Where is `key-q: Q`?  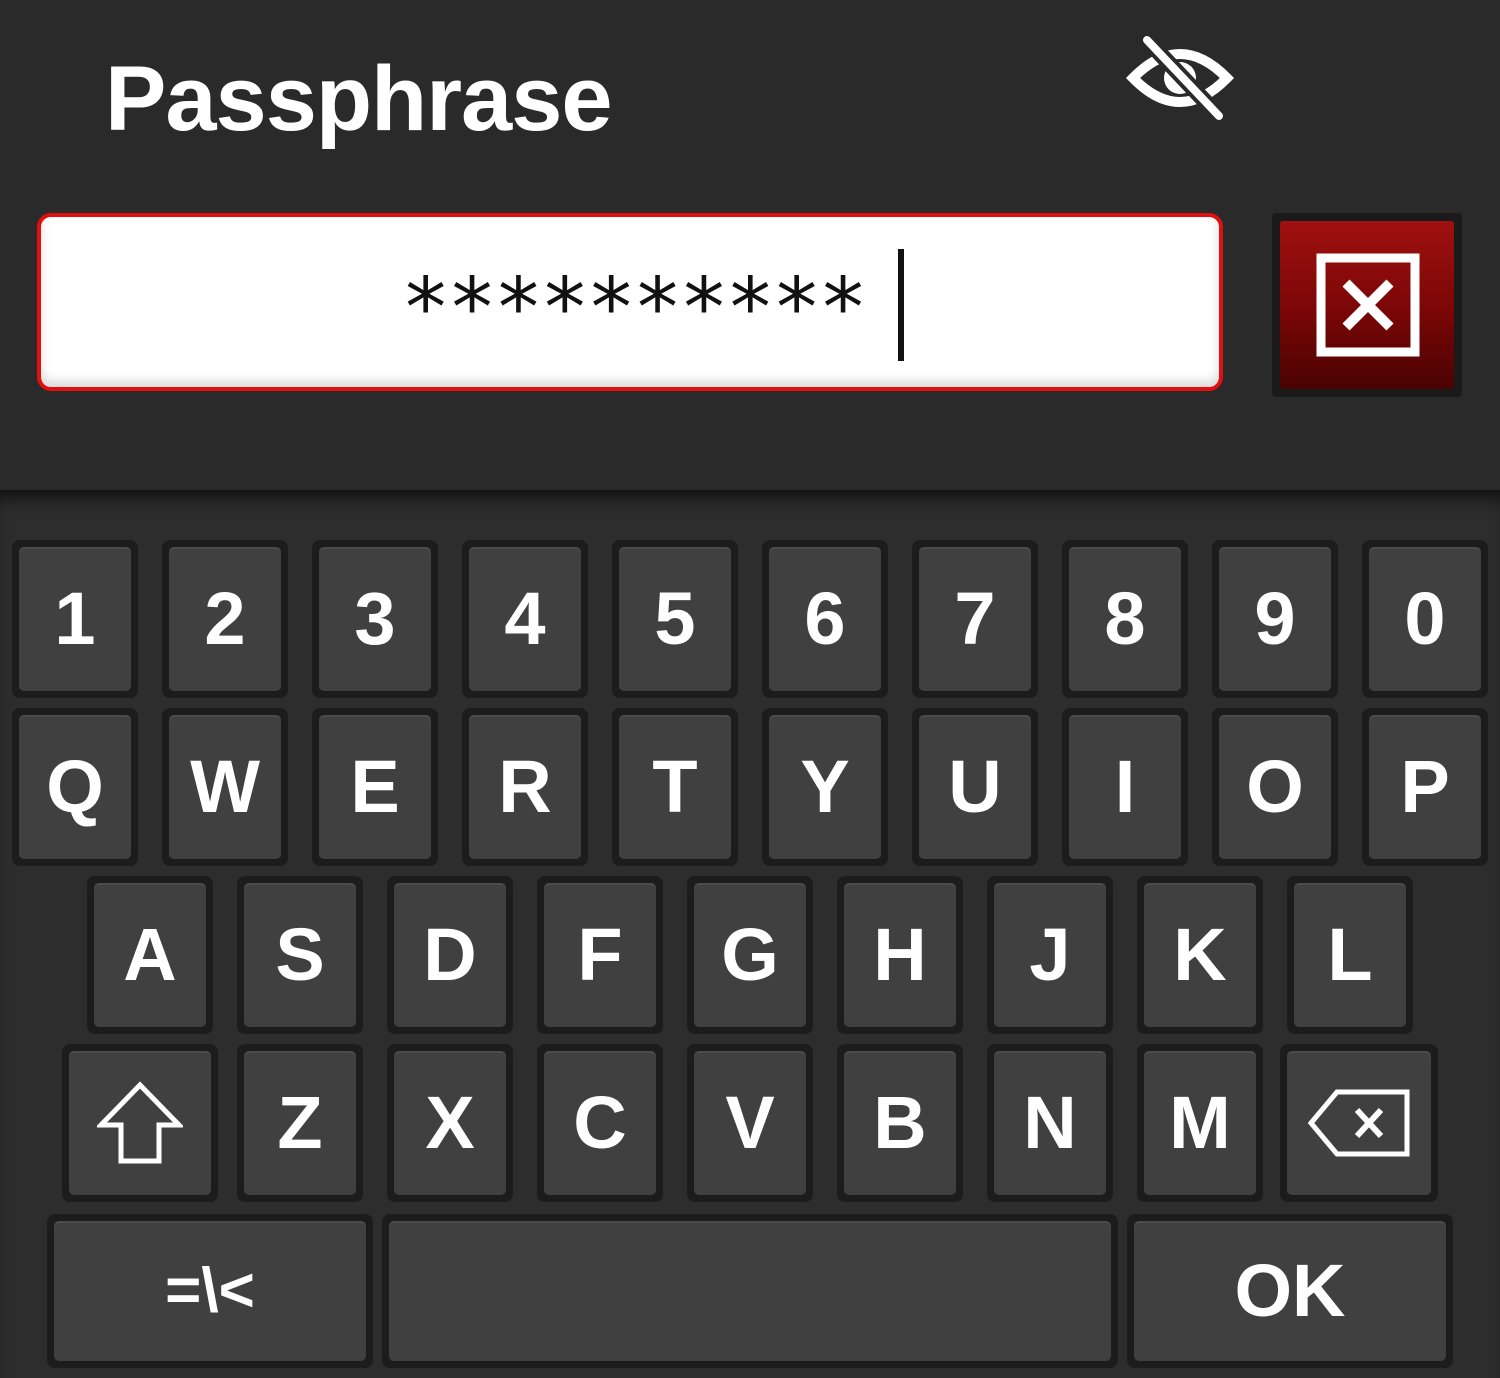 key-q: Q is located at coordinates (75, 787).